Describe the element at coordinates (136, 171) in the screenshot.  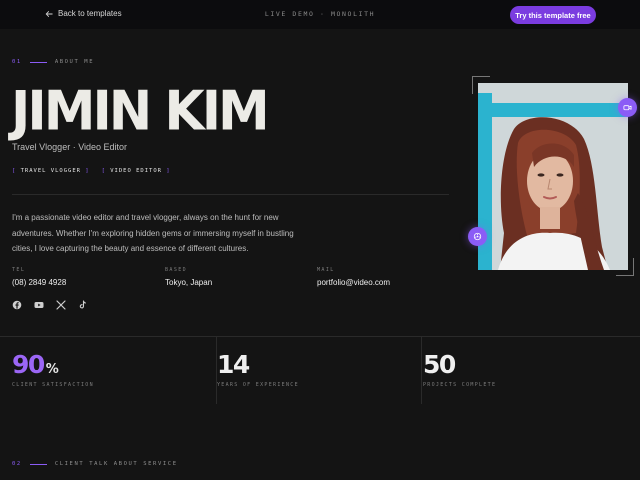
I see `tag-video-editor: [ VIDEO EDITOR ]` at that location.